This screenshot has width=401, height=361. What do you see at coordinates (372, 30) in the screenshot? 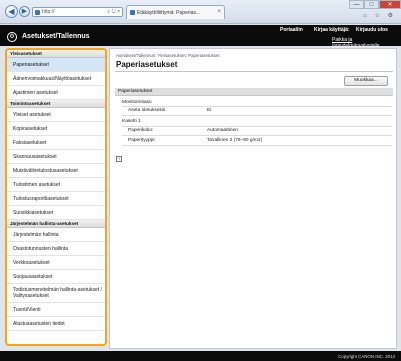
I see `logout-link: Kirjaudu ulos` at bounding box center [372, 30].